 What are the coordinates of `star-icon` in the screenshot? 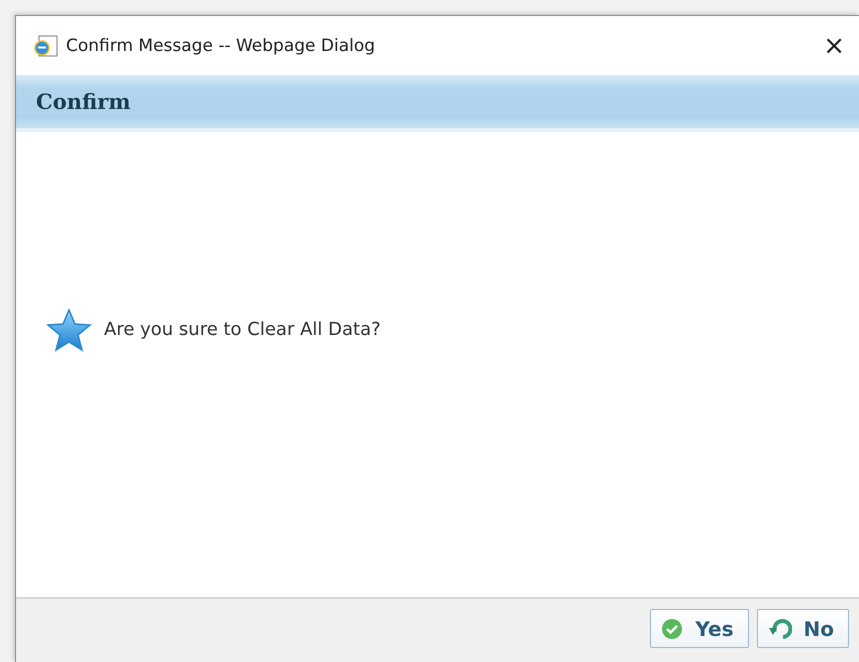 It's located at (69, 330).